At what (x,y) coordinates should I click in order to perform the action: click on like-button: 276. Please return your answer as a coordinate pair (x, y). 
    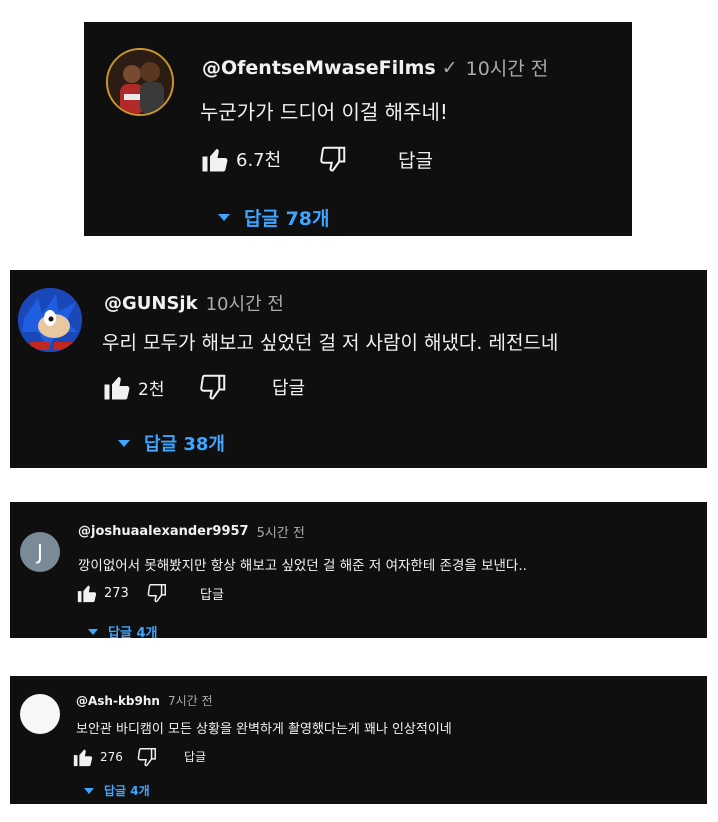
    Looking at the image, I should click on (97, 757).